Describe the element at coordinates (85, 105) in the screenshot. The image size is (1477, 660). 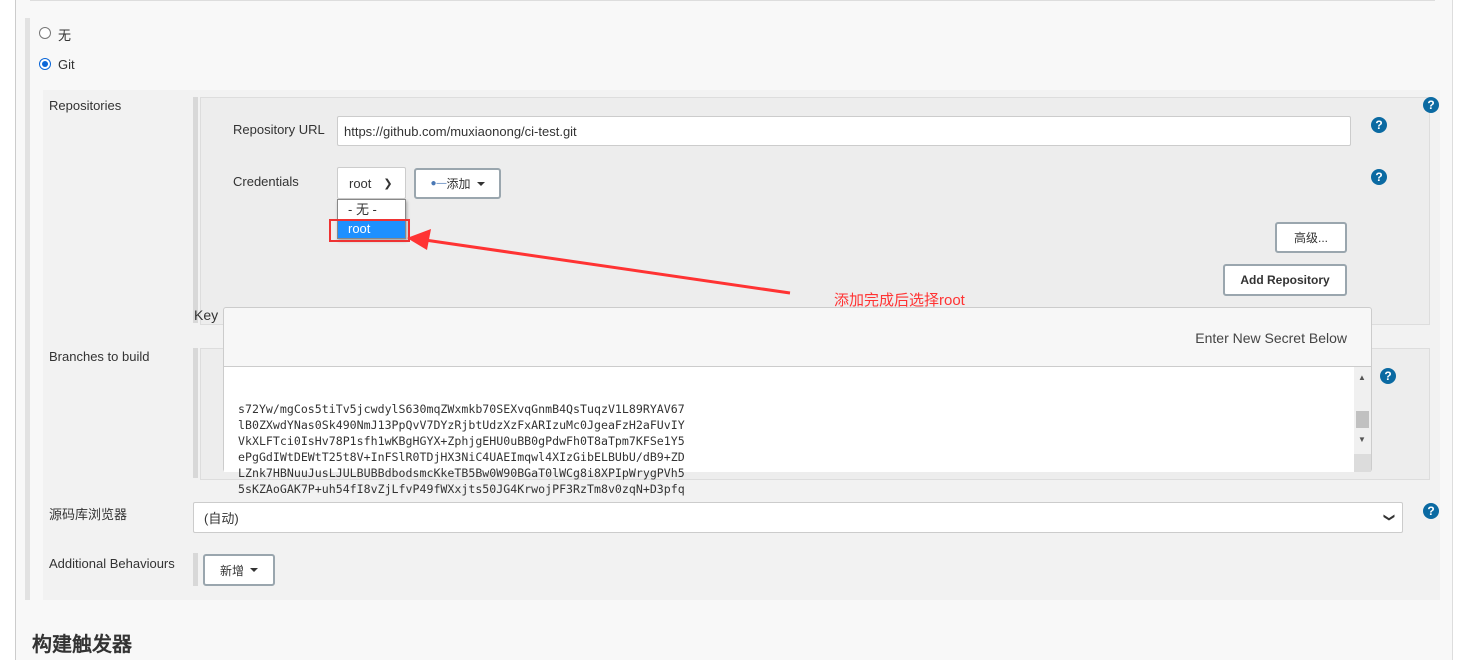
I see `repositories-label: Repositories` at that location.